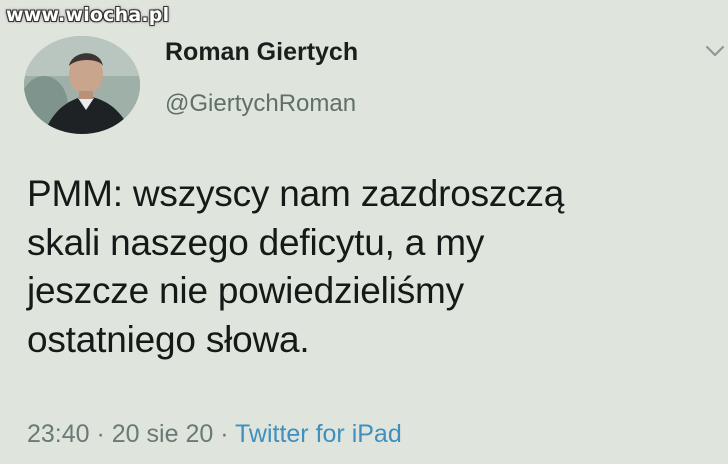 This screenshot has width=728, height=464. Describe the element at coordinates (296, 193) in the screenshot. I see `tweet-text-line: PMM: wszyscy nam zazdroszczą` at that location.